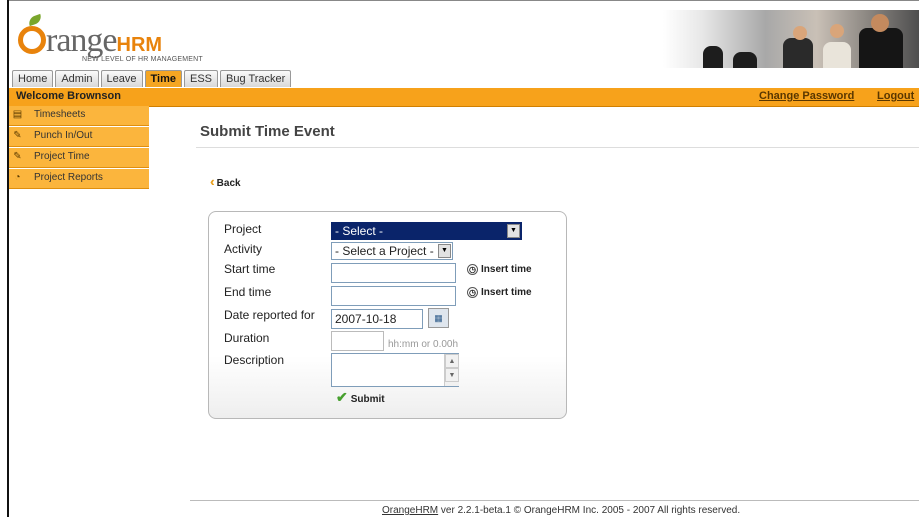 This screenshot has height=517, width=919. What do you see at coordinates (410, 510) in the screenshot?
I see `footer-orangehrm-link: OrangeHRM` at bounding box center [410, 510].